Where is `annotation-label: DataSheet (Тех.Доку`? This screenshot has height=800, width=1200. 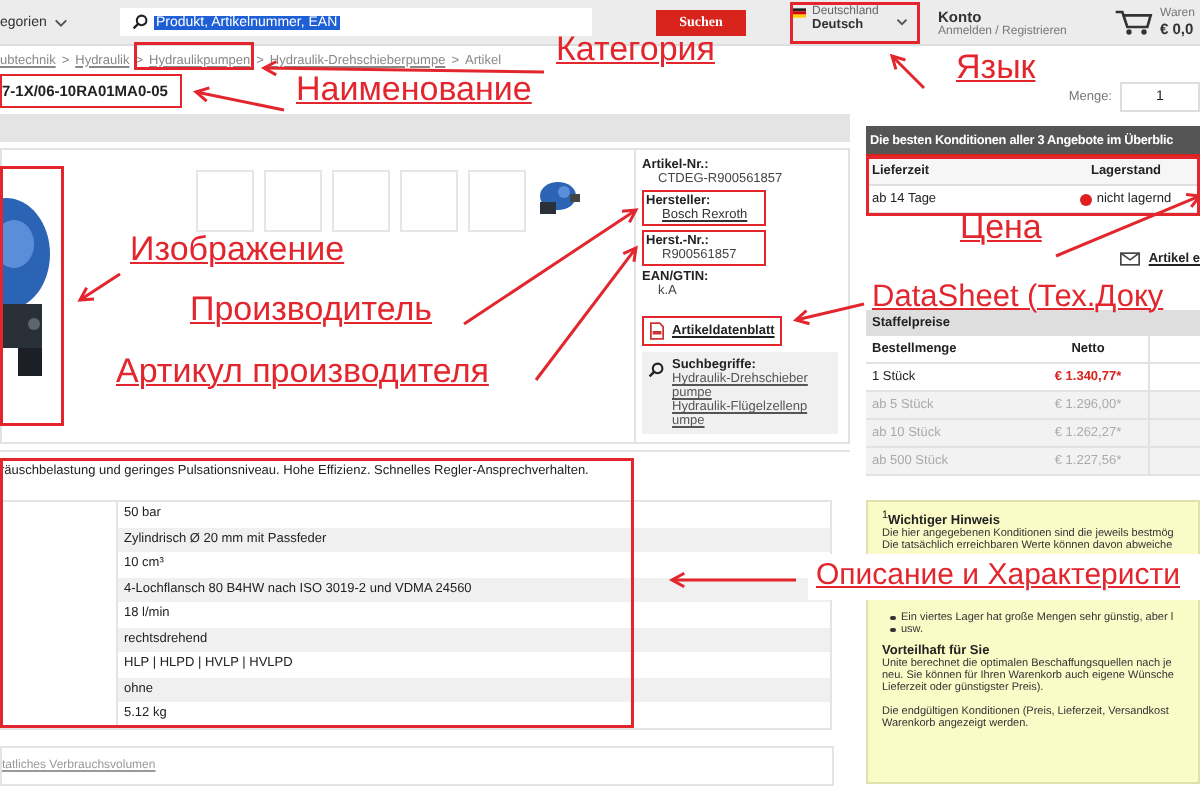 annotation-label: DataSheet (Тех.Доку is located at coordinates (1018, 297).